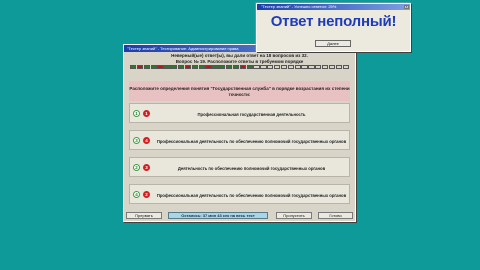 Image resolution: width=480 pixels, height=270 pixels. I want to click on correct-order-marker: 3, so click(136, 140).